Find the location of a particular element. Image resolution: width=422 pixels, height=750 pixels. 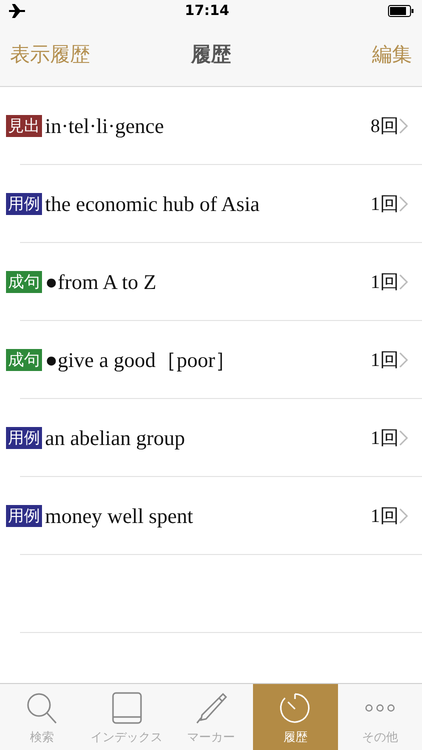

history-row: 成句 ●give a good［poor］ 1回 is located at coordinates (211, 360).